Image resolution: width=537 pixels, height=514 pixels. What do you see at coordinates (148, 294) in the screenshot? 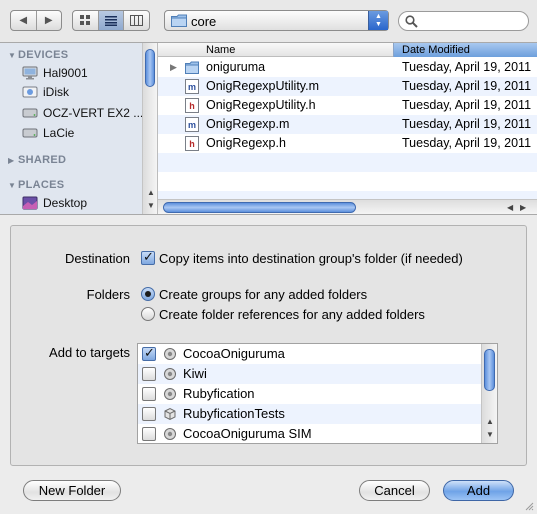
I see `create-groups-radio` at bounding box center [148, 294].